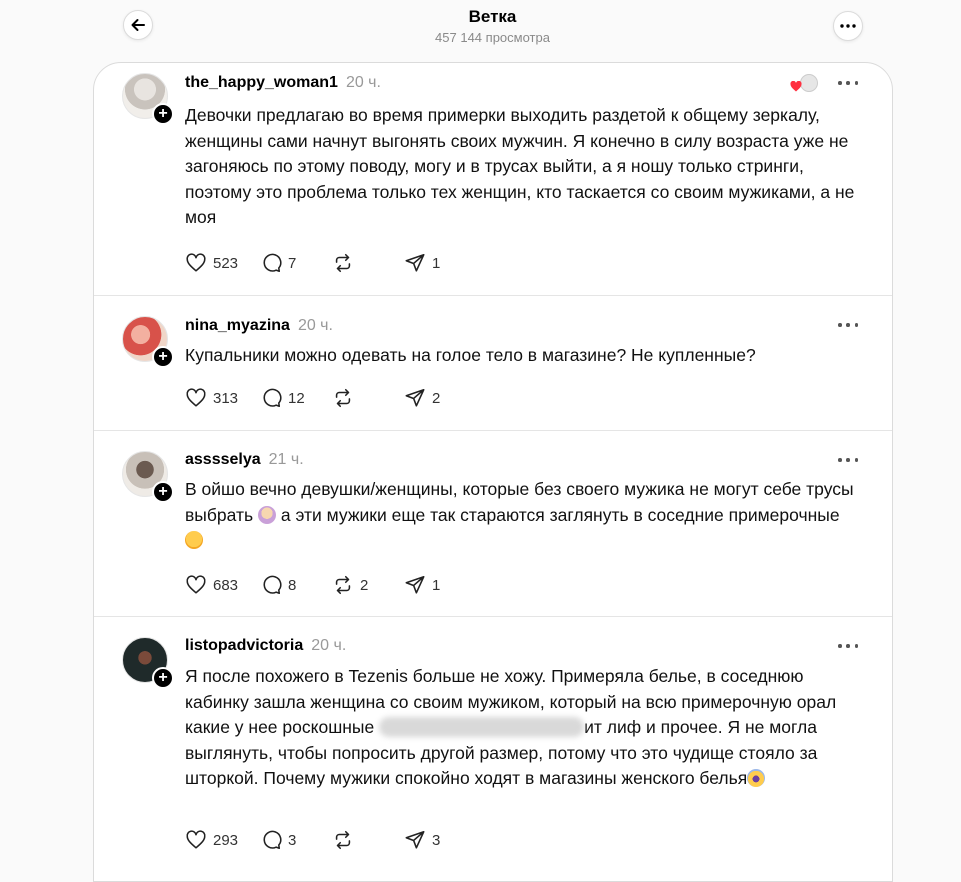 This screenshot has width=961, height=882. Describe the element at coordinates (357, 585) in the screenshot. I see `repost-button: 2` at that location.